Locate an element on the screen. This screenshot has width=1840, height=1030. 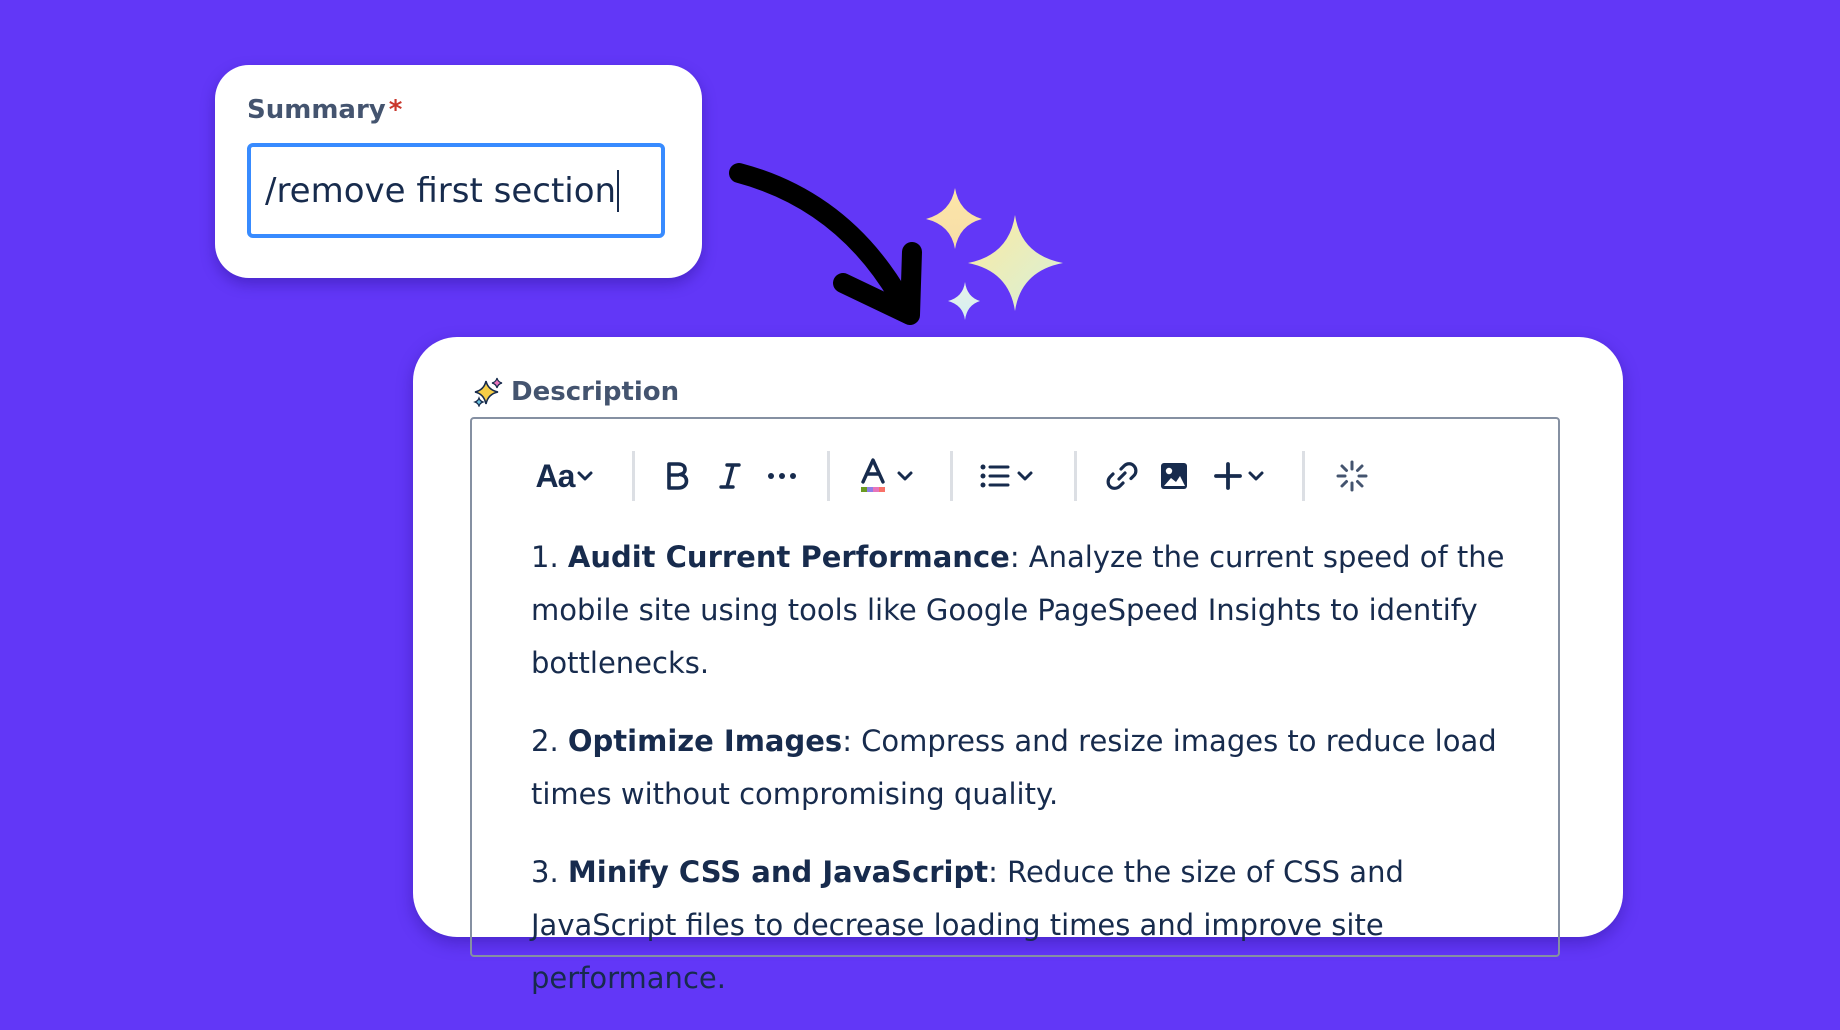
list-item-number: 1. is located at coordinates (545, 557).